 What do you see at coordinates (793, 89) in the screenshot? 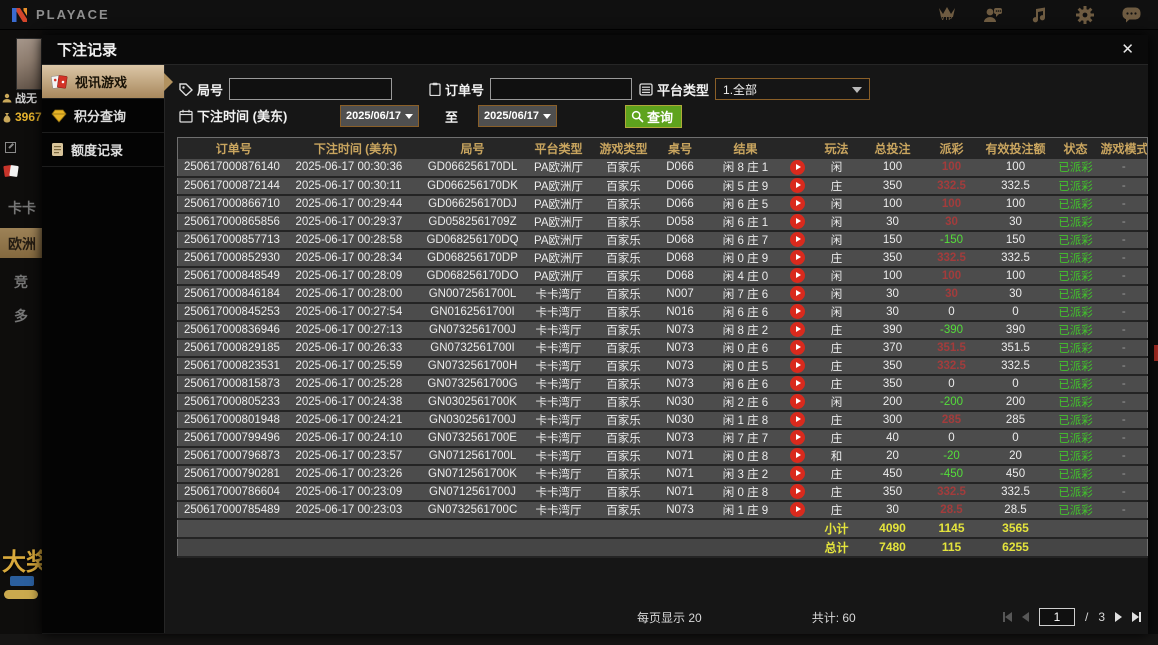
I see `platform-type-select: 1.全部` at bounding box center [793, 89].